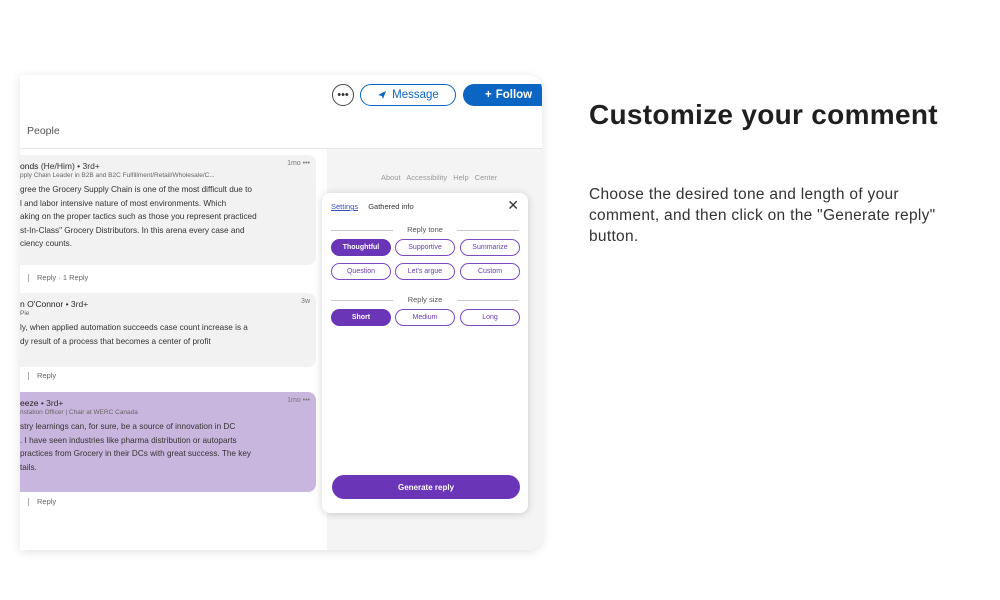  Describe the element at coordinates (361, 271) in the screenshot. I see `tone-chip-question: Question` at that location.